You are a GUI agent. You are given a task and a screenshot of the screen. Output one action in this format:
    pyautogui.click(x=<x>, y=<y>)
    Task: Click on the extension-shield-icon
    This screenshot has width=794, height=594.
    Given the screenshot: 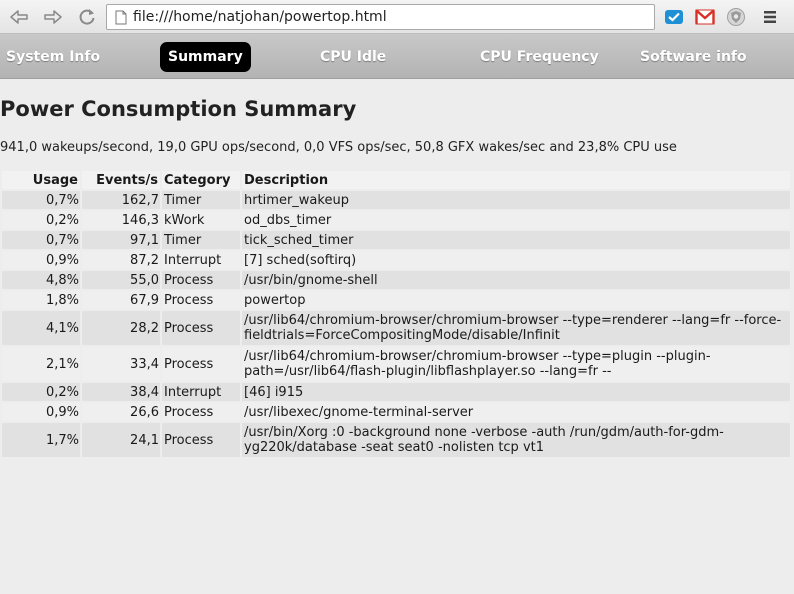 What is the action you would take?
    pyautogui.click(x=736, y=17)
    